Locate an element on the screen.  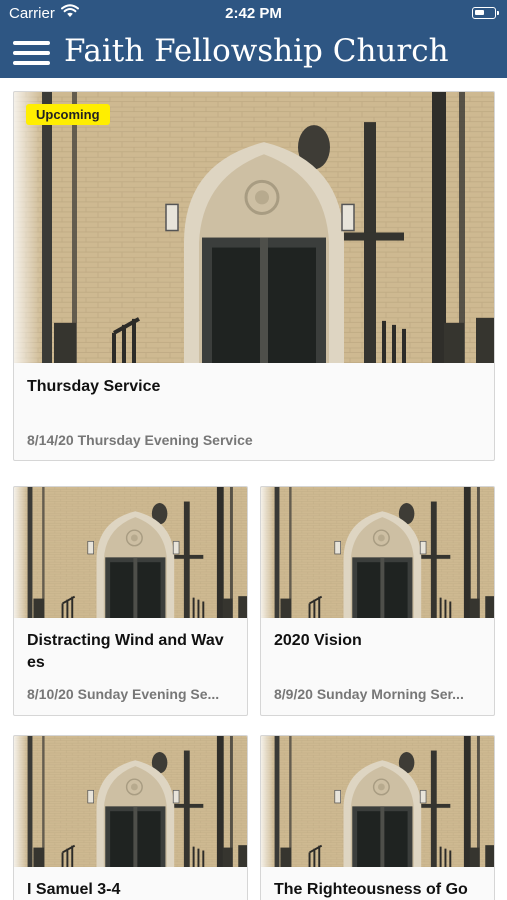
sermon-card: The Righteousness of Go is located at coordinates (377, 817).